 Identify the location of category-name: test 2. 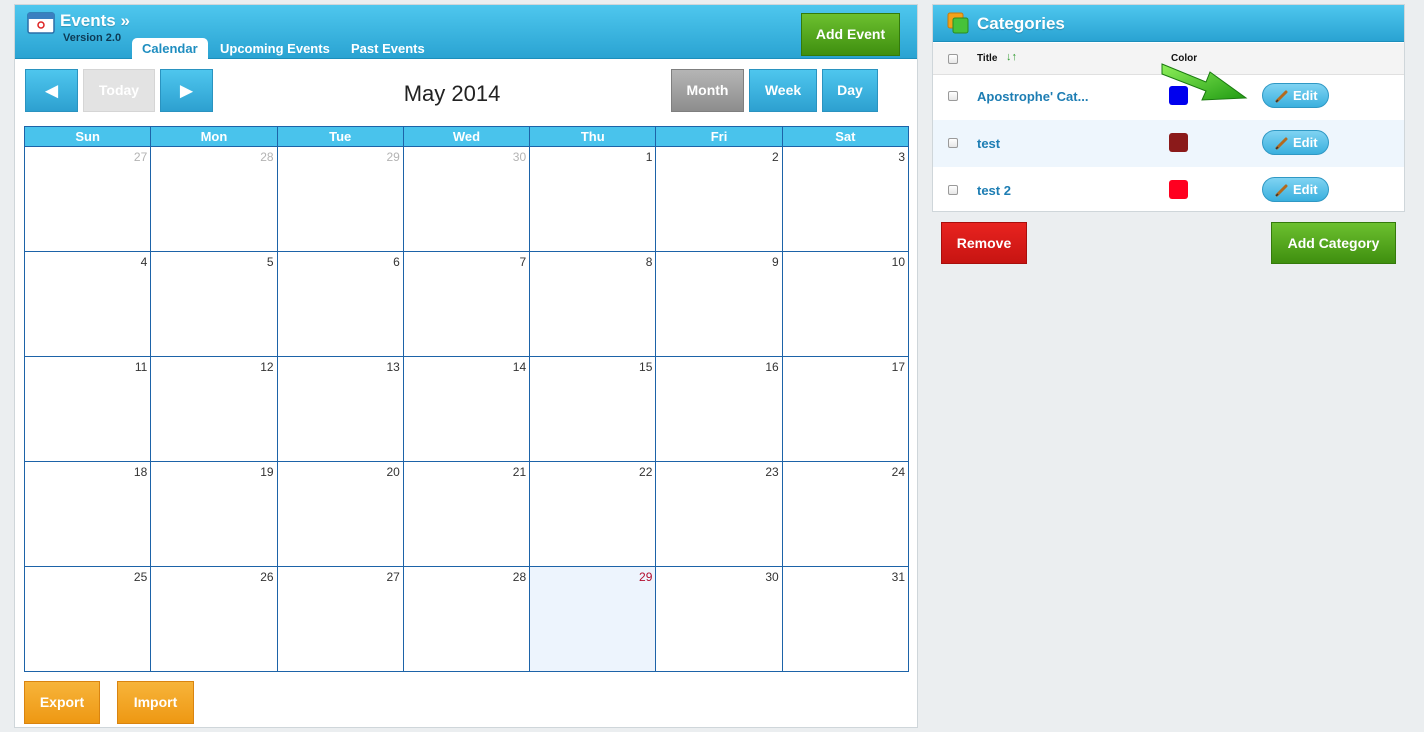
(994, 190).